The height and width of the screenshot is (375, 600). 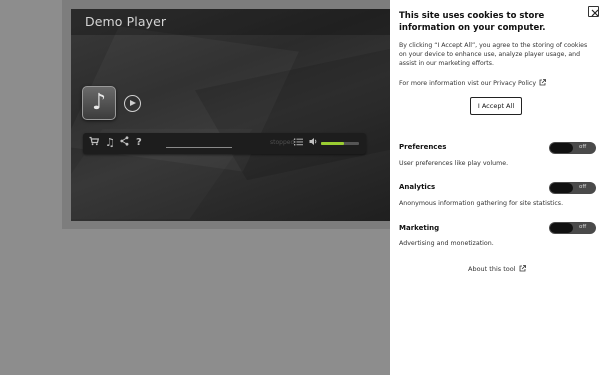 I want to click on player-controls: ♫ ? stopped, so click(x=224, y=143).